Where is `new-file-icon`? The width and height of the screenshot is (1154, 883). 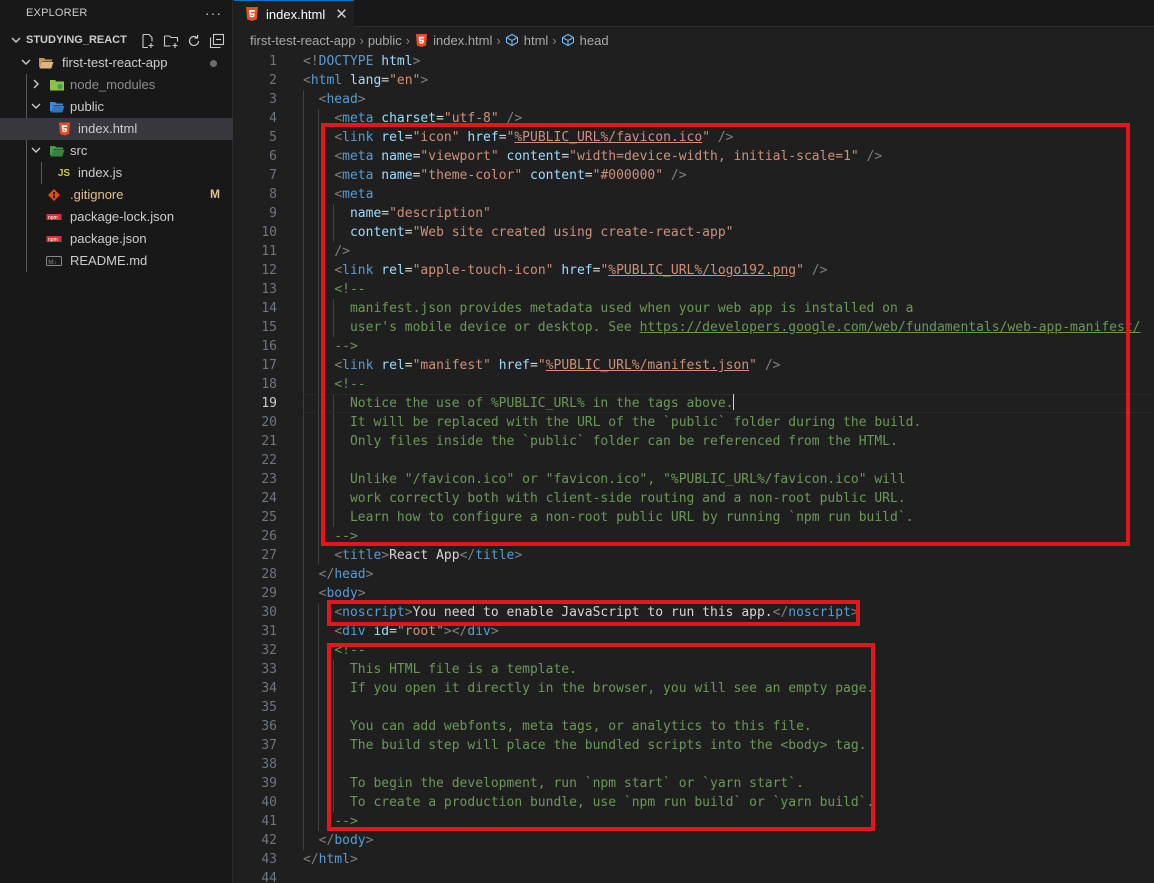 new-file-icon is located at coordinates (147, 40).